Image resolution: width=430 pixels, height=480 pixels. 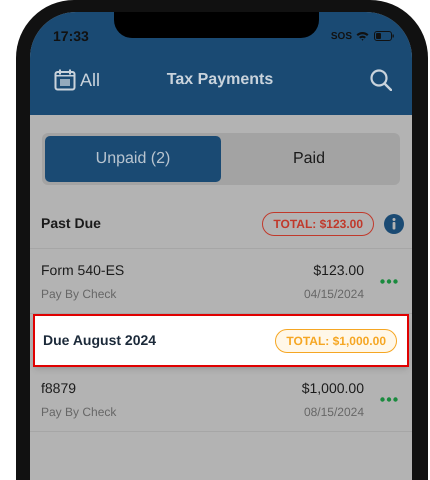 What do you see at coordinates (362, 36) in the screenshot?
I see `wifi-icon` at bounding box center [362, 36].